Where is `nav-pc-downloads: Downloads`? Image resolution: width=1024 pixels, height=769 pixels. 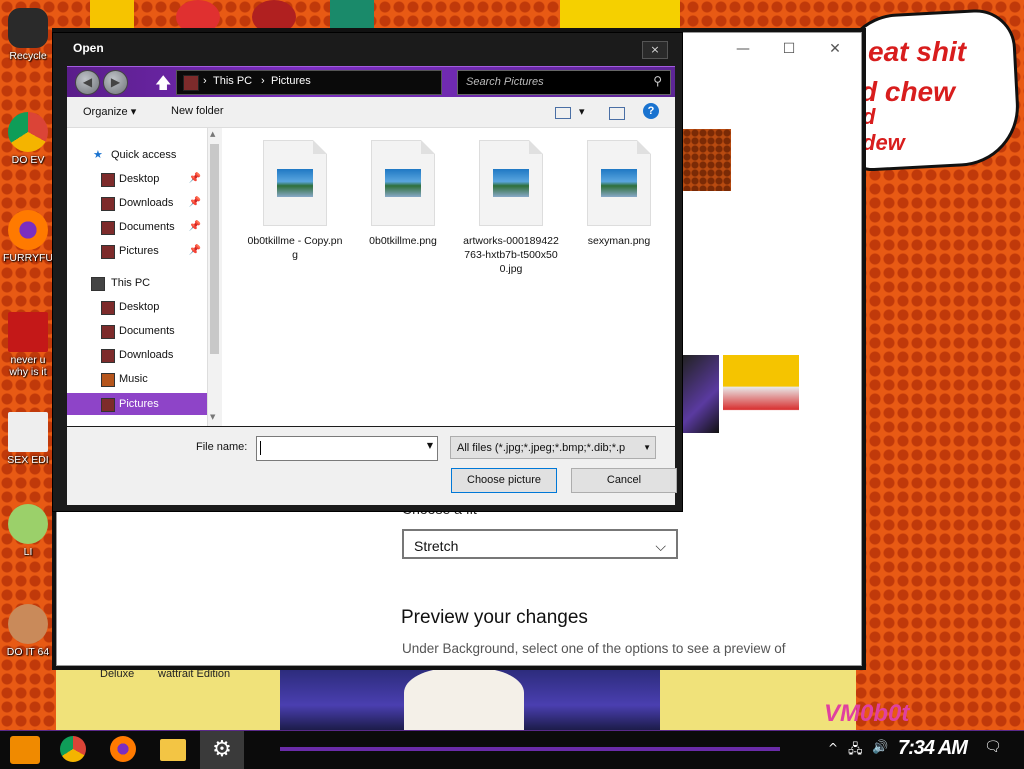
nav-pc-downloads: Downloads is located at coordinates (137, 355).